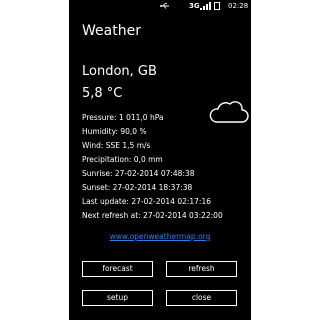 Image resolution: width=320 pixels, height=320 pixels. What do you see at coordinates (160, 236) in the screenshot?
I see `openweathermap-link: www.openweathermap.org` at bounding box center [160, 236].